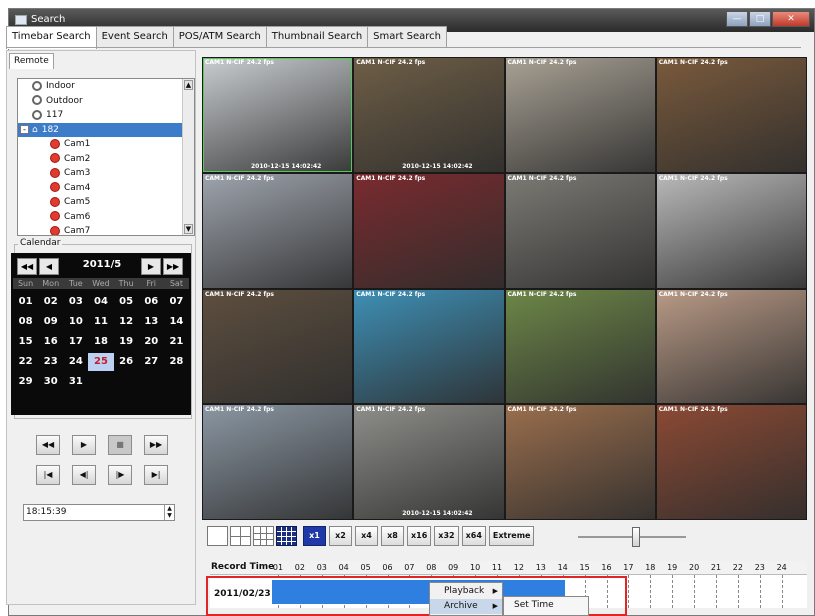 The image size is (815, 616). I want to click on tree-item: Cam7, so click(106, 229).